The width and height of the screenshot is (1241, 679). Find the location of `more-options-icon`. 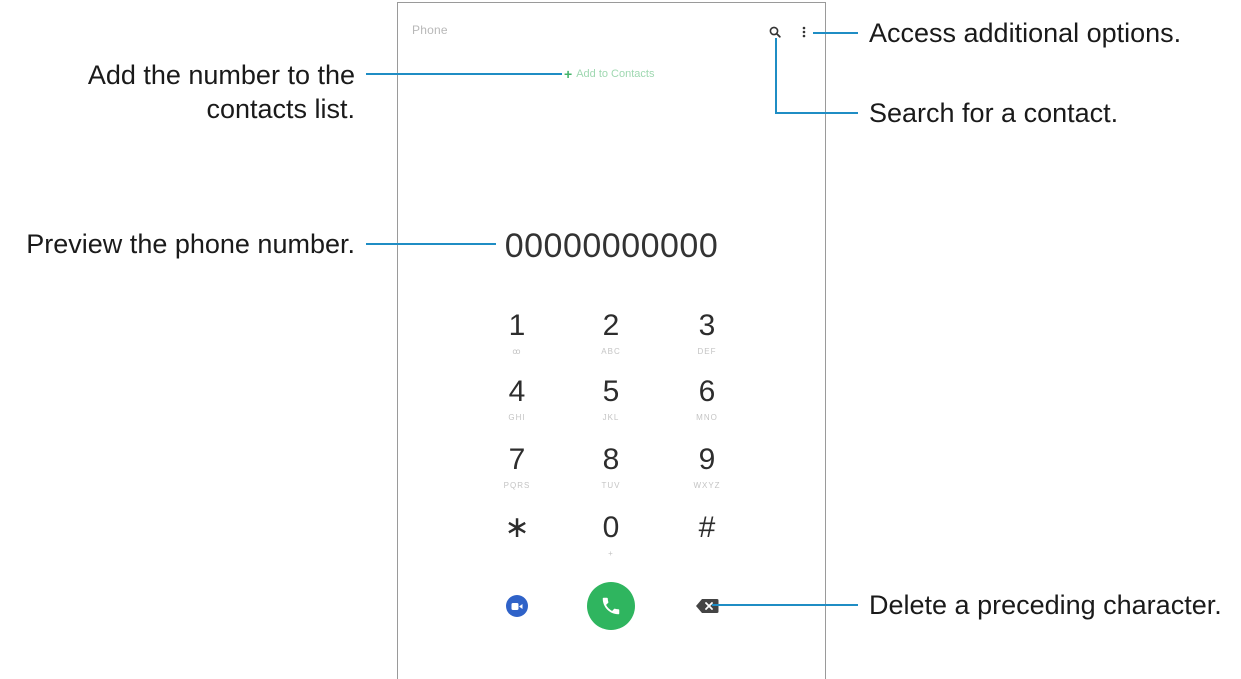

more-options-icon is located at coordinates (804, 32).